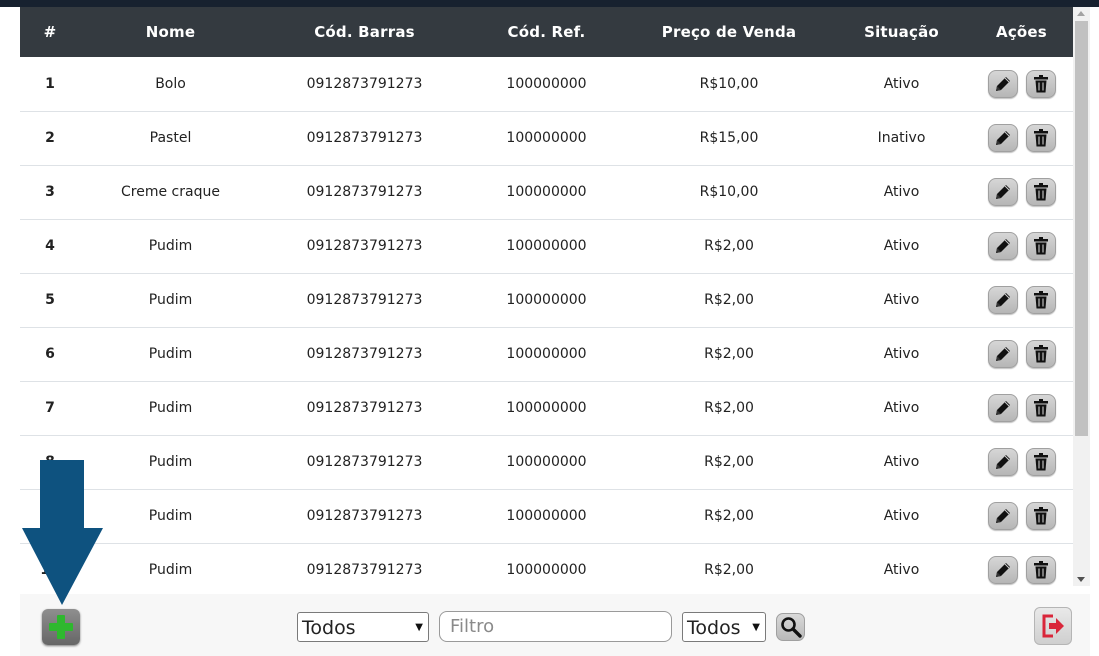 Image resolution: width=1099 pixels, height=656 pixels. I want to click on magnifier-icon, so click(791, 627).